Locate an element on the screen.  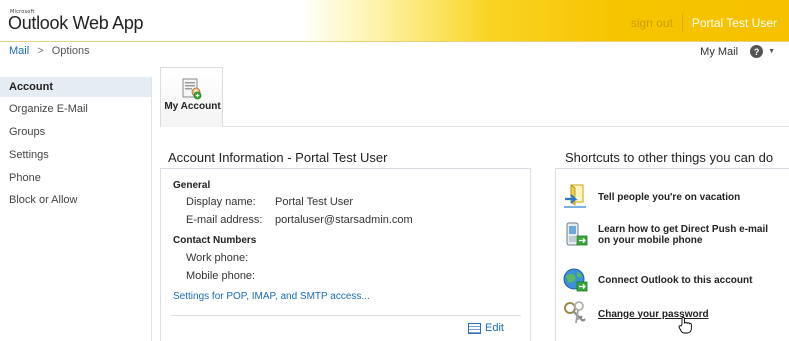
header-divider is located at coordinates (682, 23).